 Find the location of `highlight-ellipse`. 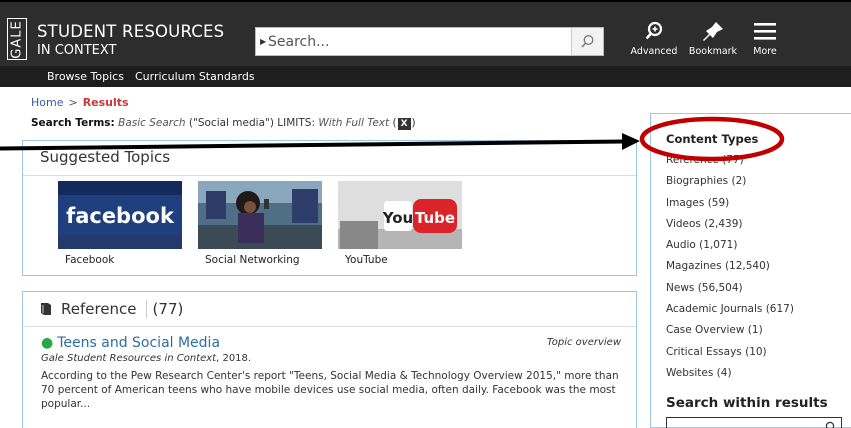

highlight-ellipse is located at coordinates (712, 139).